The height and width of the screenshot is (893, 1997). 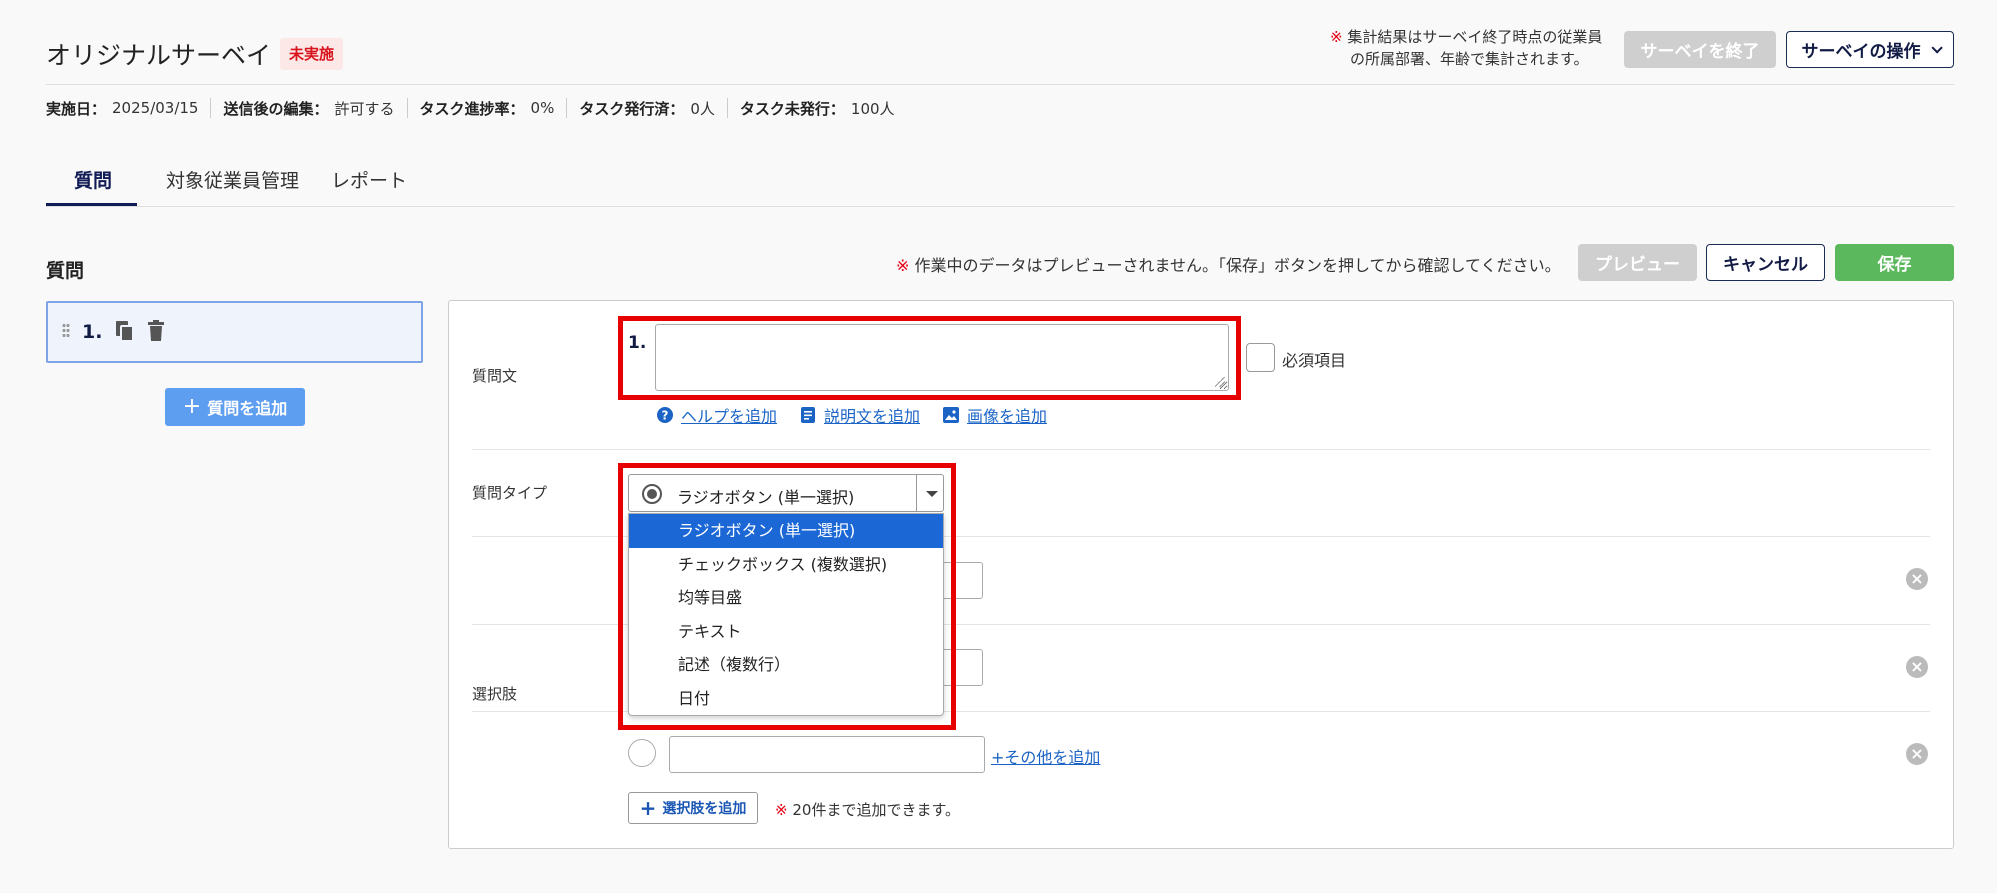 I want to click on page-title: オリジナルサーベイ, so click(x=159, y=55).